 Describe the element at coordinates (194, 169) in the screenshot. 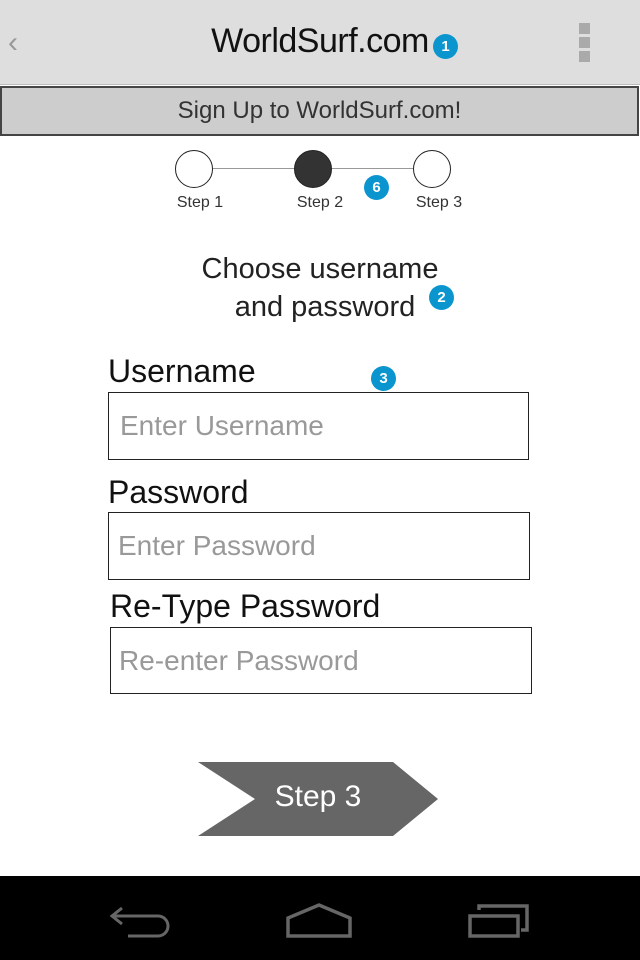

I see `step-1-circle` at that location.